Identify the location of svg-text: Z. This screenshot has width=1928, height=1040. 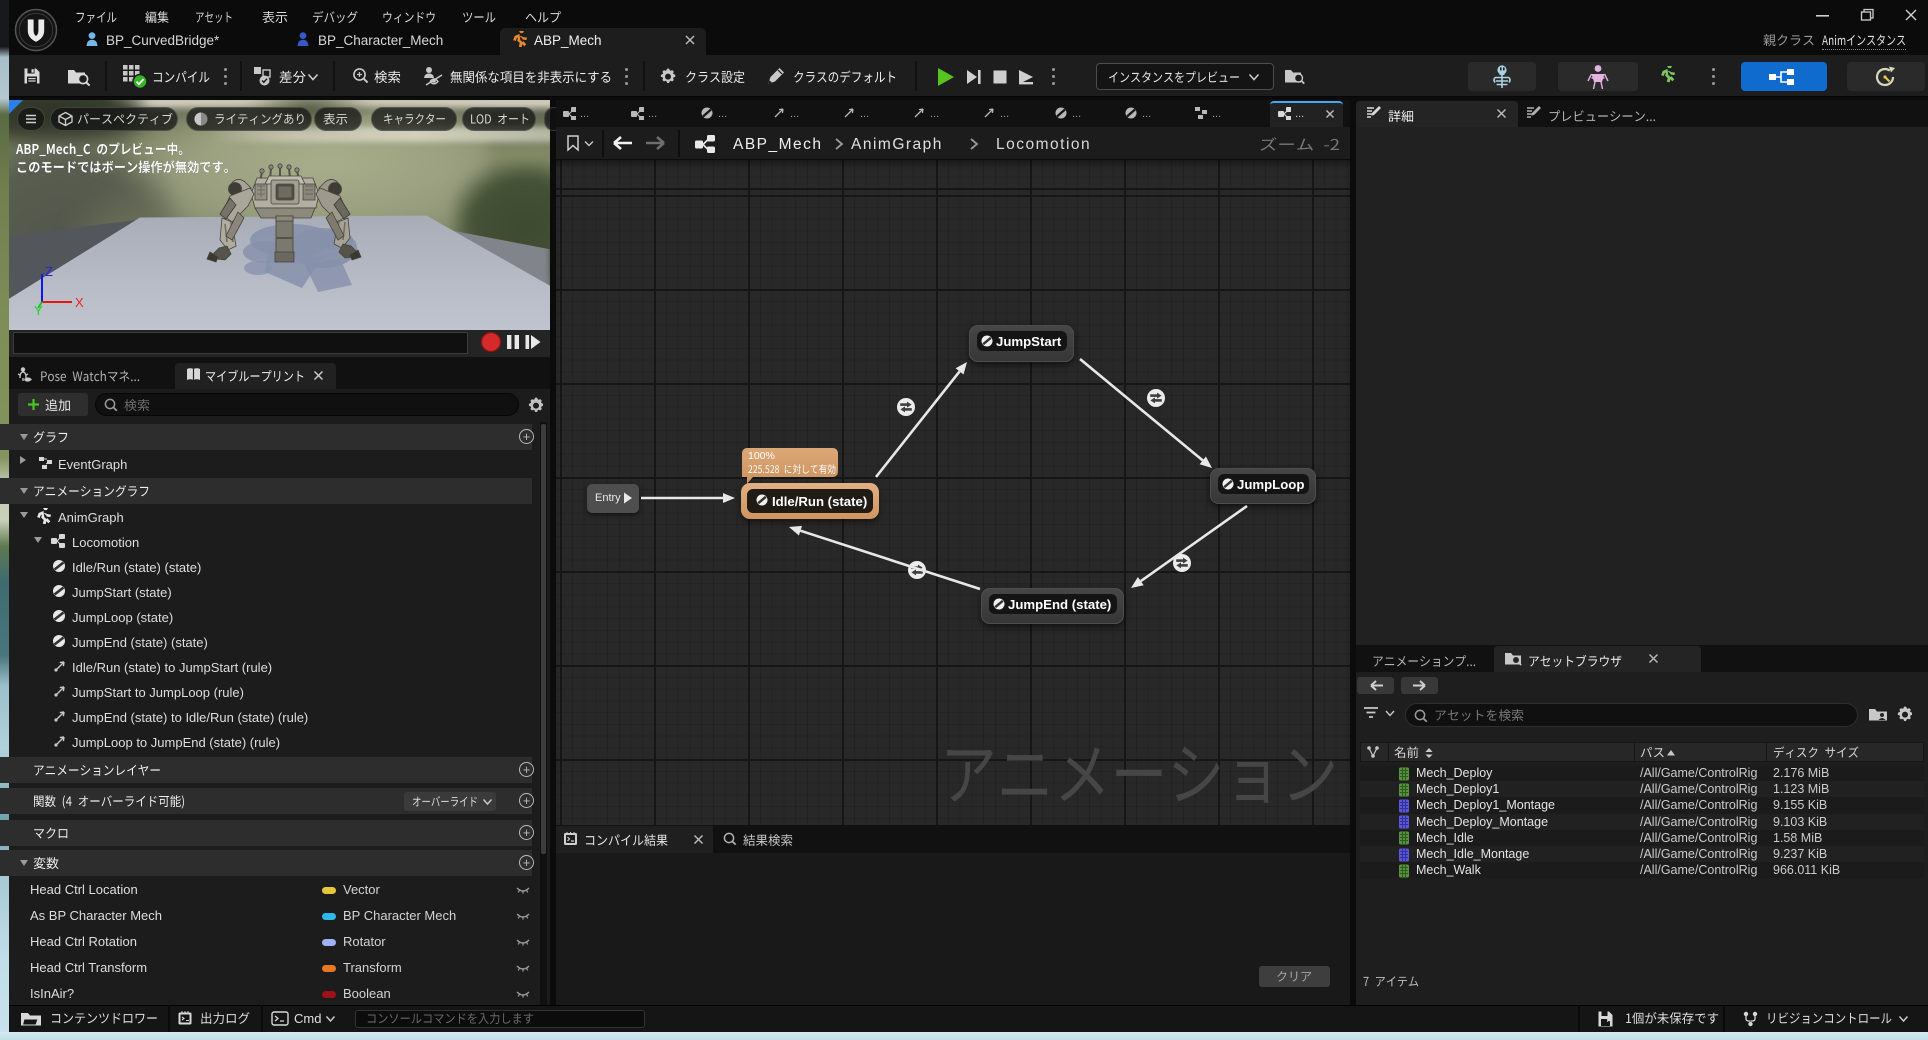
(49, 271).